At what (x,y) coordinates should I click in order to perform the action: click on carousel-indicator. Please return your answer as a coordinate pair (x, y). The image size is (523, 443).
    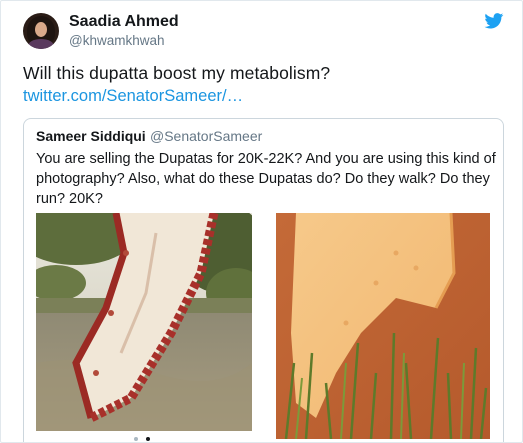
    Looking at the image, I should click on (149, 439).